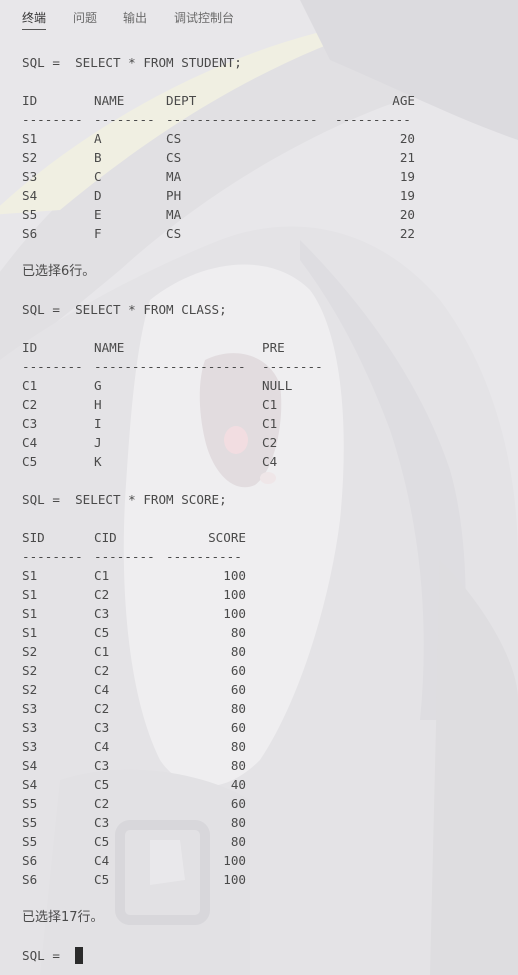  I want to click on table-header: SID CID SCORE, so click(134, 537).